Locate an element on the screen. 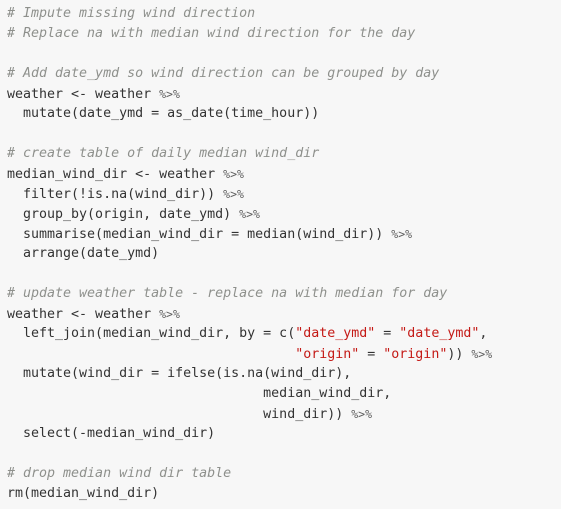 Image resolution: width=561 pixels, height=509 pixels. code-line: "origin" = "origin")) %>% is located at coordinates (284, 354).